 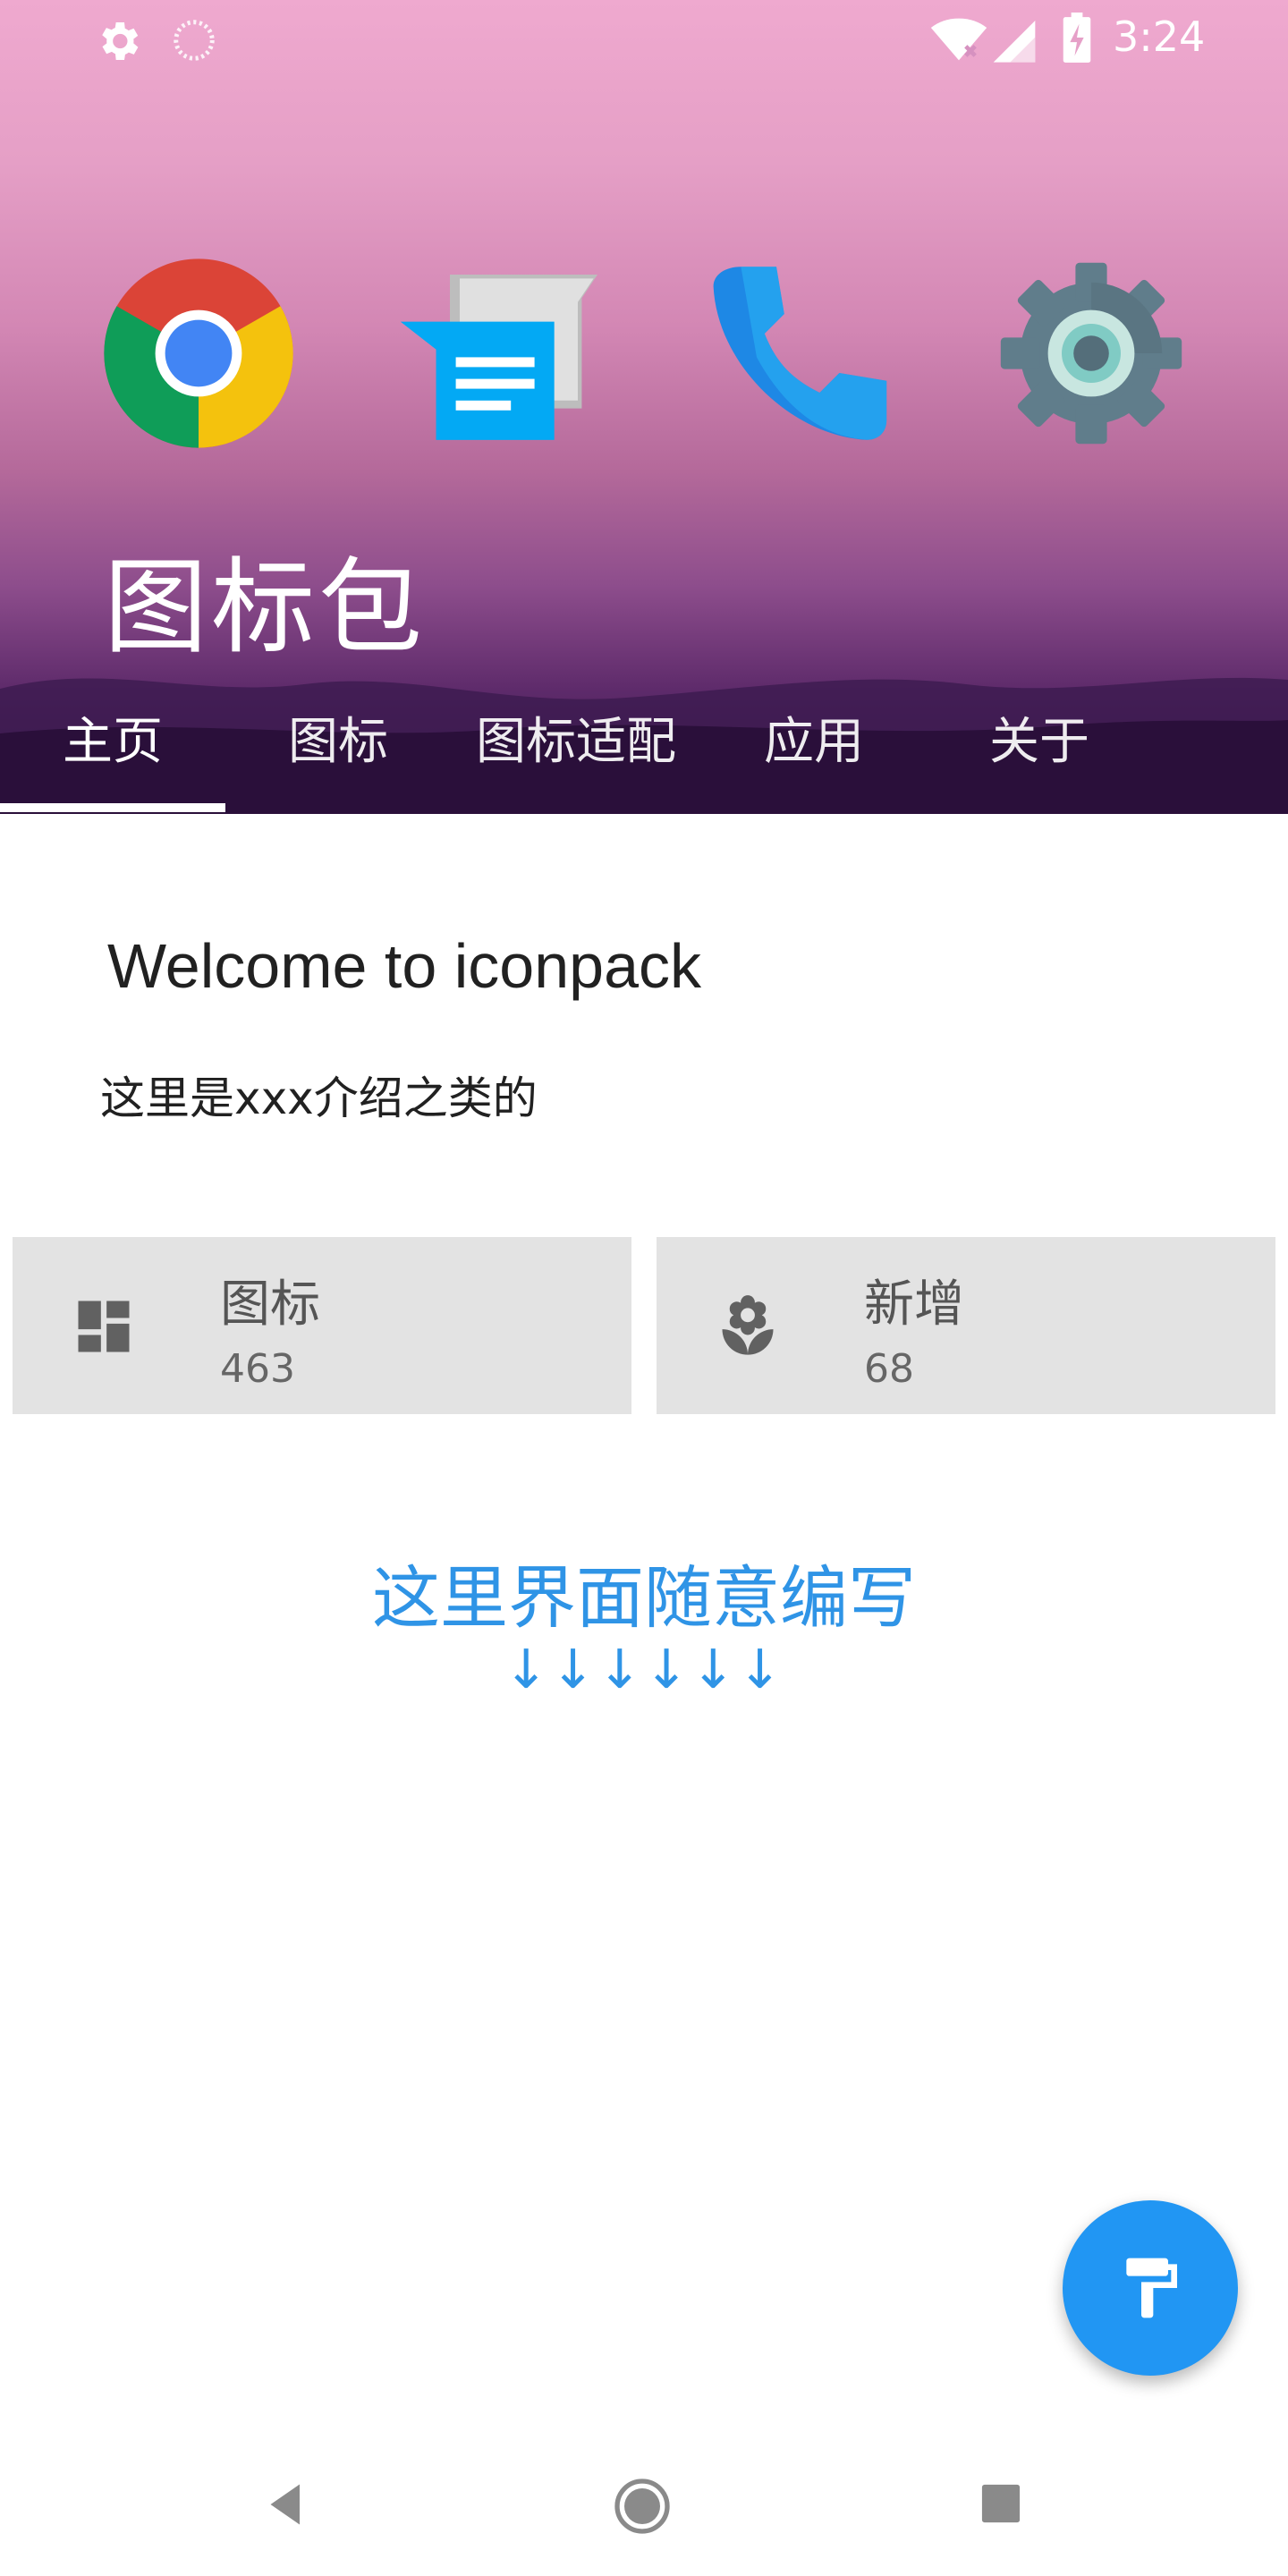 What do you see at coordinates (644, 1670) in the screenshot?
I see `down-arrows: ↓↓↓↓↓↓` at bounding box center [644, 1670].